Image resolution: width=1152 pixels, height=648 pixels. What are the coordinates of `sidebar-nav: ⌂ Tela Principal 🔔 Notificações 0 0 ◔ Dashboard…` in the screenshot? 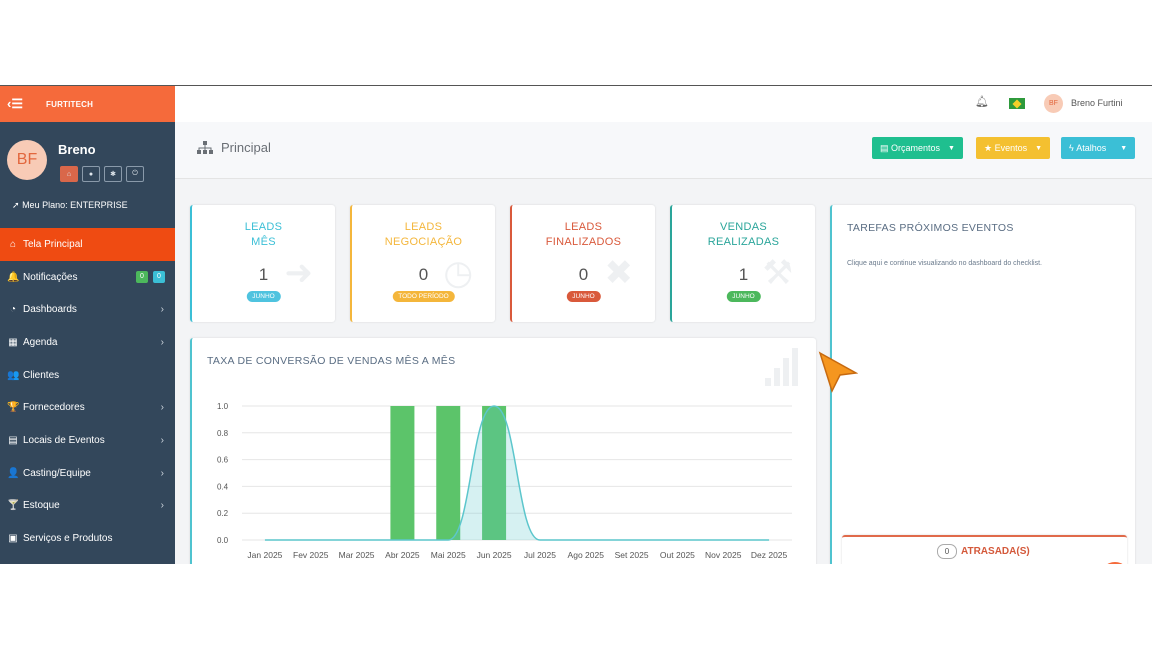 It's located at (87, 391).